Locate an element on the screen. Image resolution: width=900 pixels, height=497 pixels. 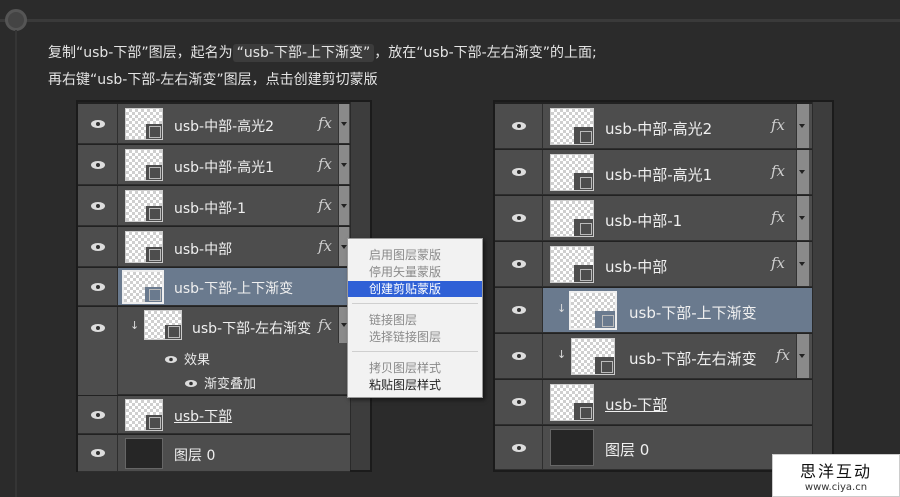
top-divider is located at coordinates (450, 20).